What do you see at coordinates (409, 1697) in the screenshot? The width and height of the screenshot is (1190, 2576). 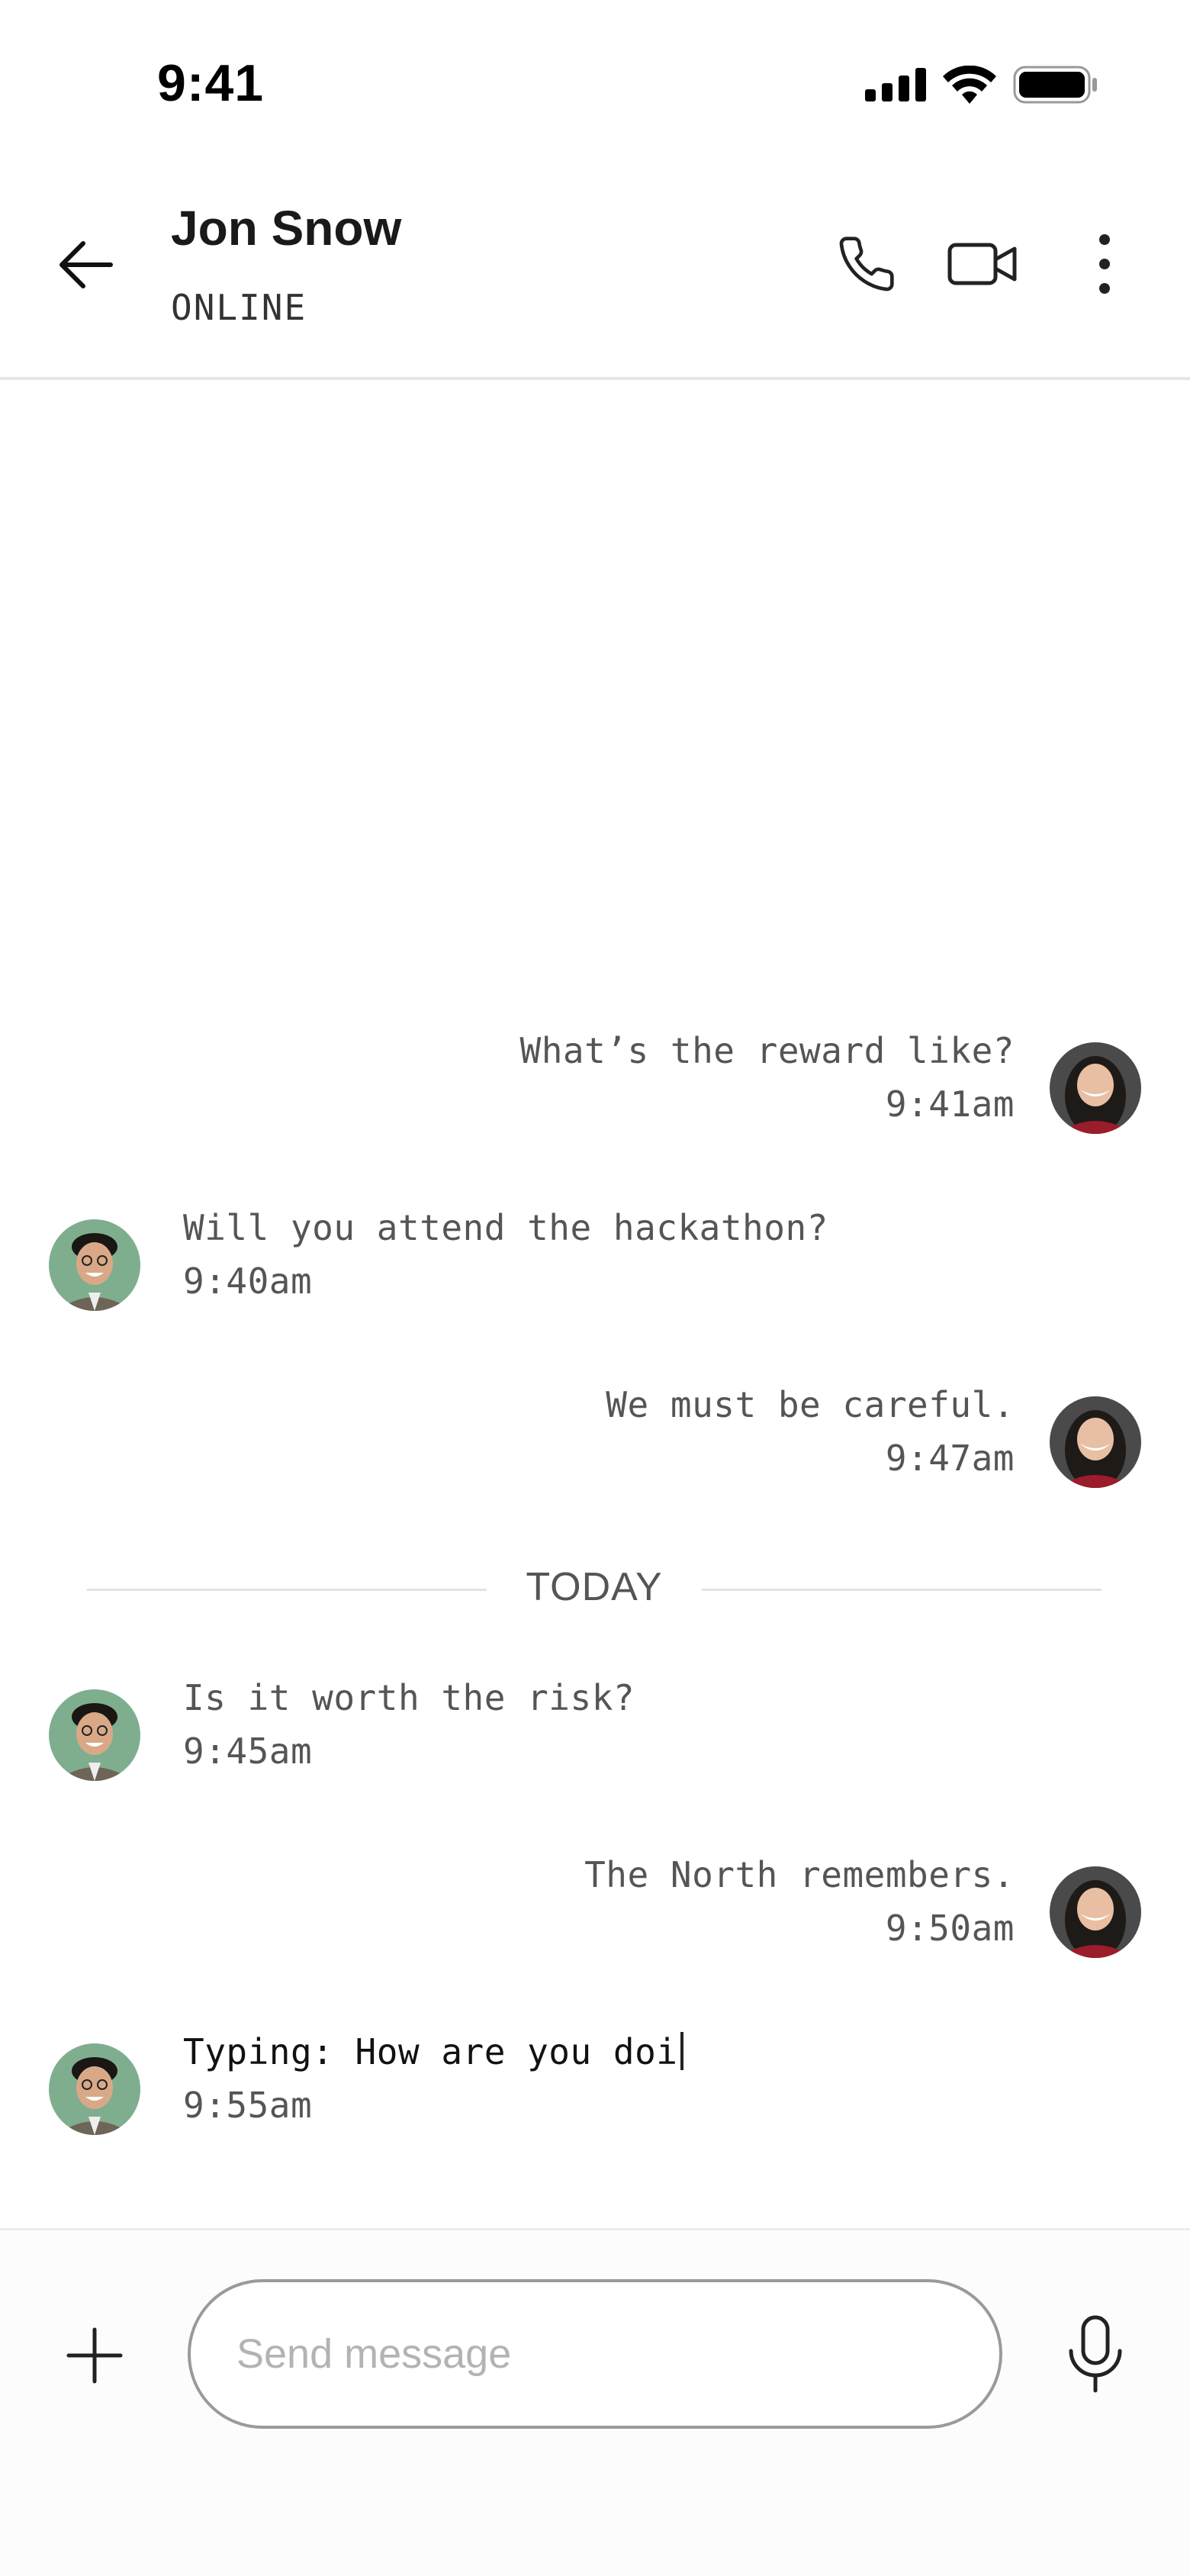 I see `message-text: Is it worth the risk?` at bounding box center [409, 1697].